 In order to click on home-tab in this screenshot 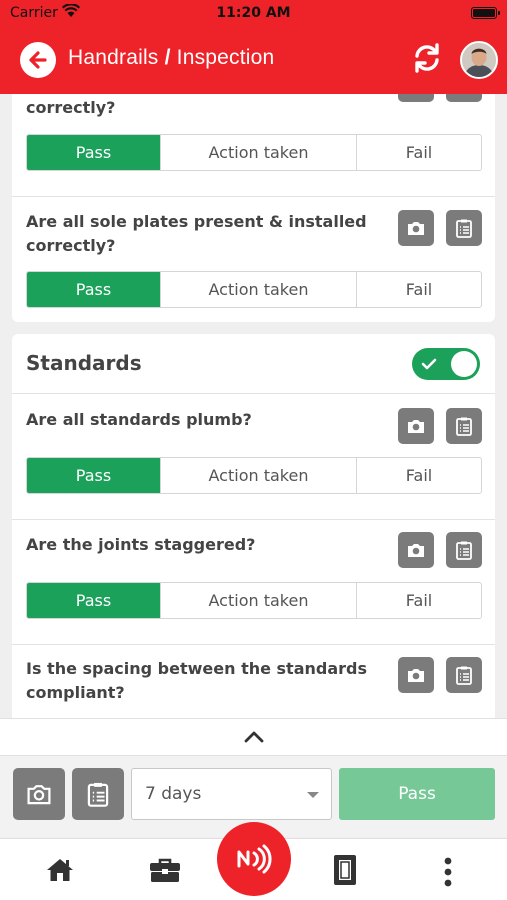, I will do `click(60, 872)`.